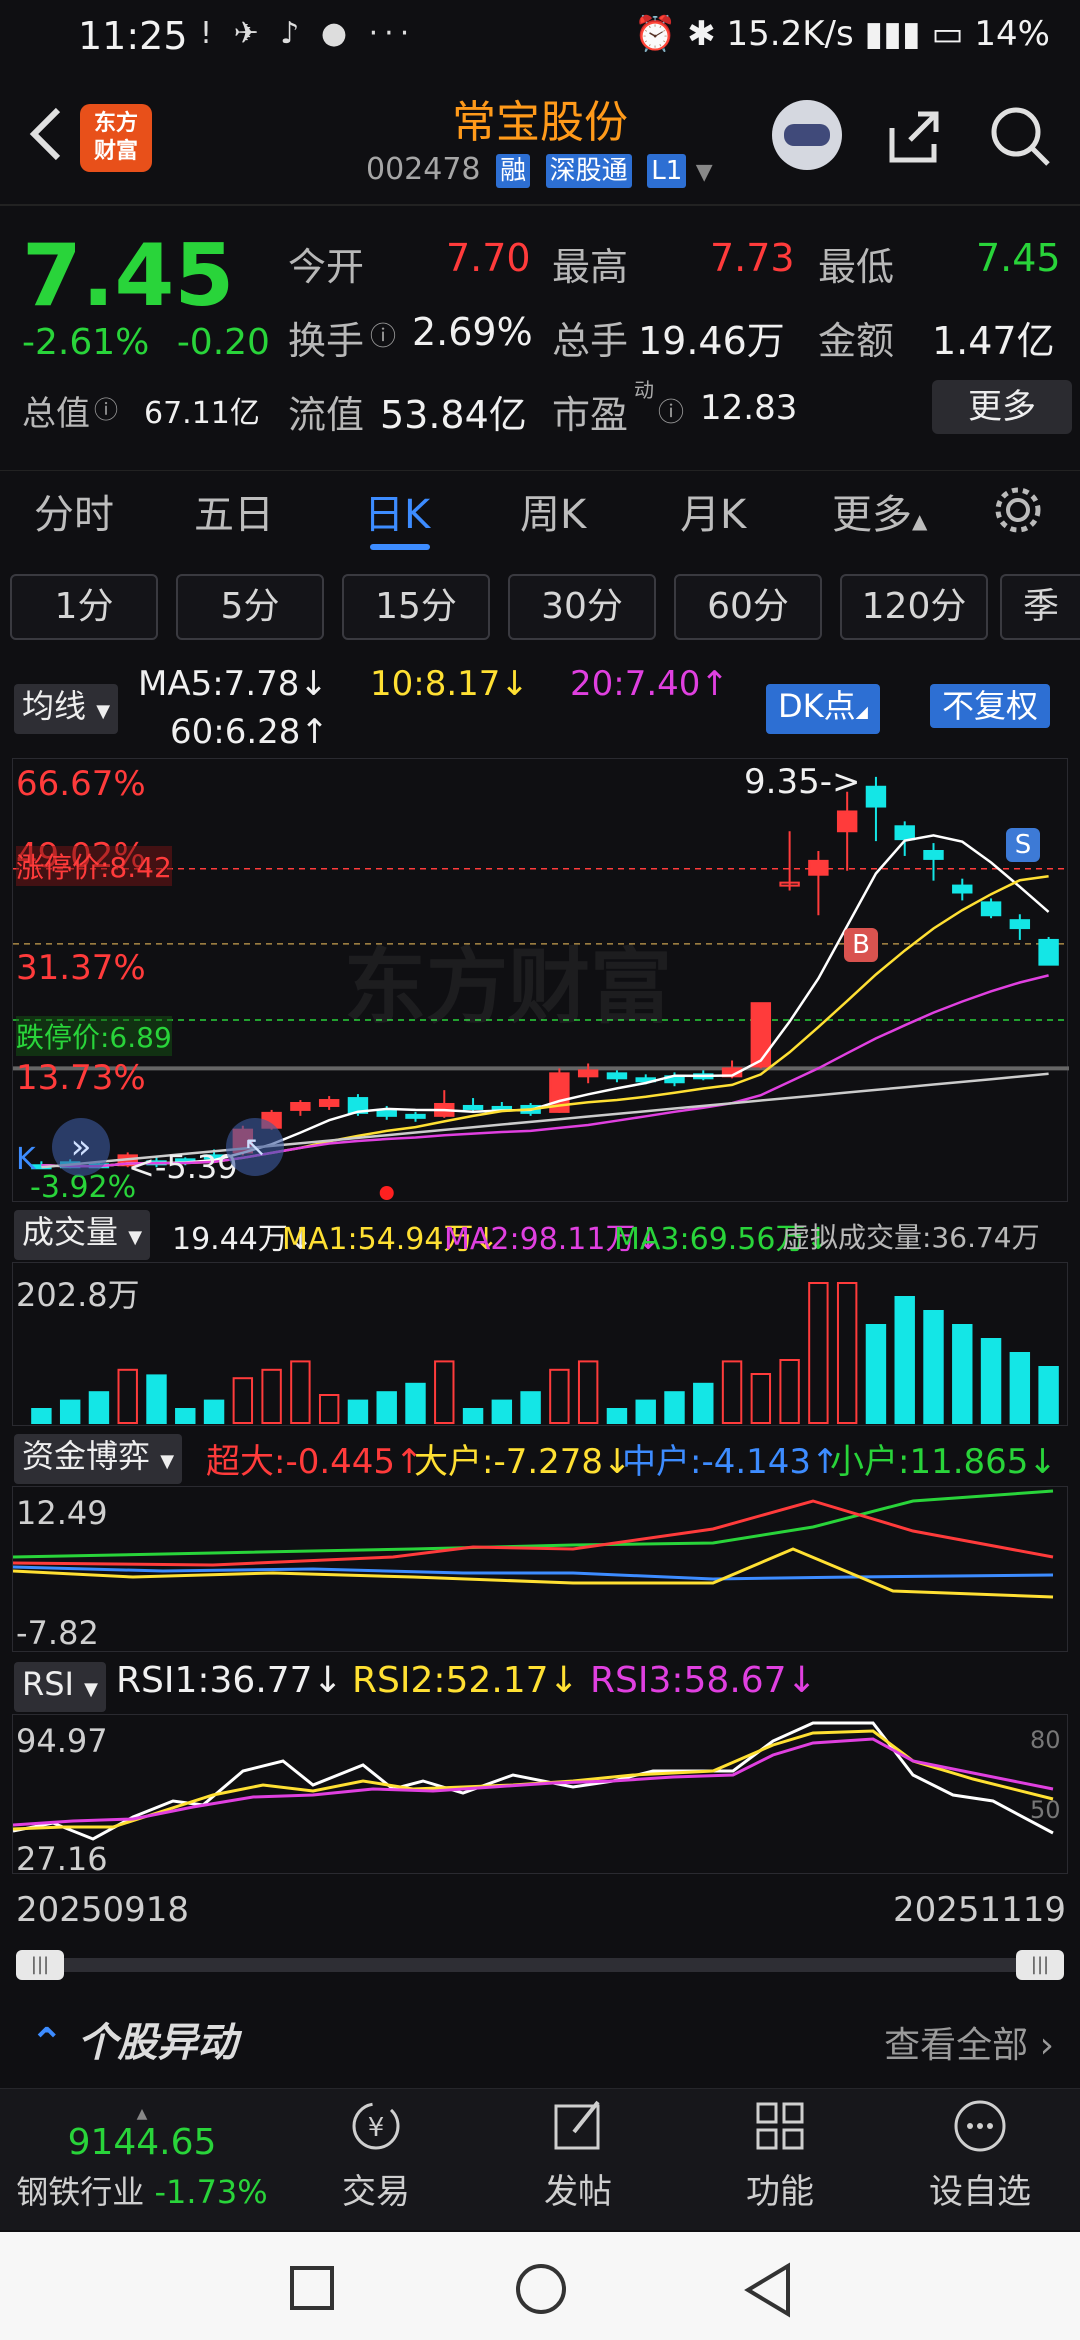  I want to click on range-handle-left: |||, so click(40, 1965).